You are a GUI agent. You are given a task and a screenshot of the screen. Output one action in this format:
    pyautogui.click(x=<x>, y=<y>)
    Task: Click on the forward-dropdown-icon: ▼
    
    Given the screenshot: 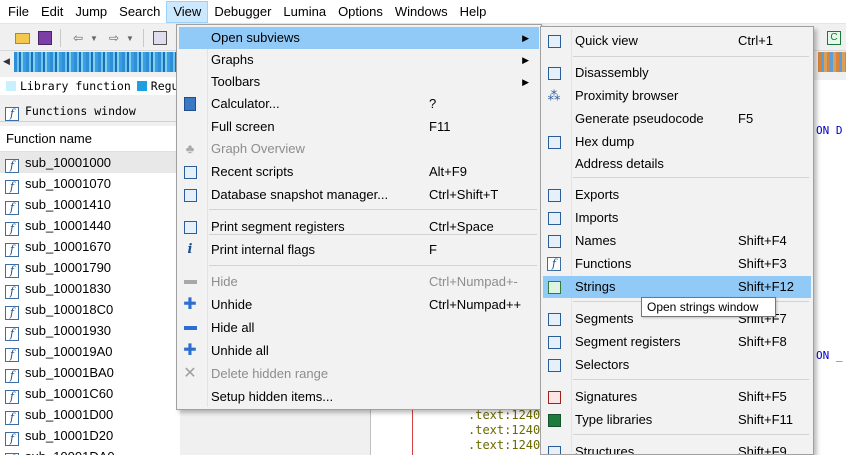 What is the action you would take?
    pyautogui.click(x=130, y=38)
    